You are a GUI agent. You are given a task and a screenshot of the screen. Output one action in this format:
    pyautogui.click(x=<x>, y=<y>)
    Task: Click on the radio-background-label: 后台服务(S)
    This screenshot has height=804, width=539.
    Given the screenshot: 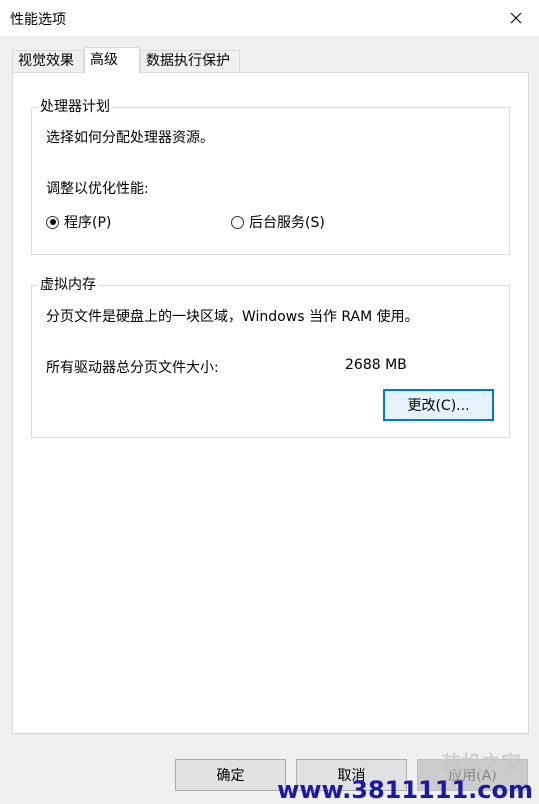 What is the action you would take?
    pyautogui.click(x=287, y=223)
    